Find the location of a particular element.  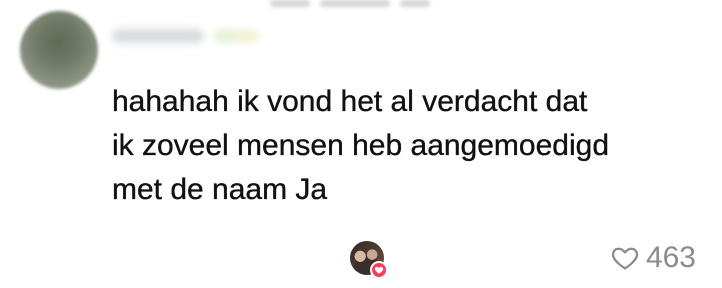

like-button: 463 is located at coordinates (653, 258).